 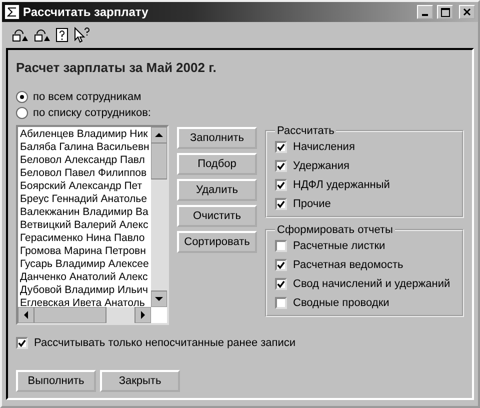 I want to click on pointer-help-icon, so click(x=82, y=35).